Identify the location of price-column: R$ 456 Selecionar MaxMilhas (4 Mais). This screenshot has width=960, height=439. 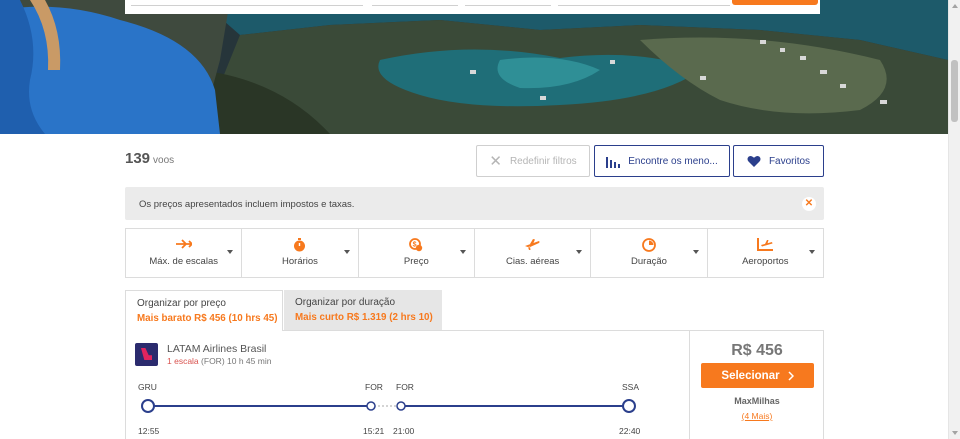
(756, 385).